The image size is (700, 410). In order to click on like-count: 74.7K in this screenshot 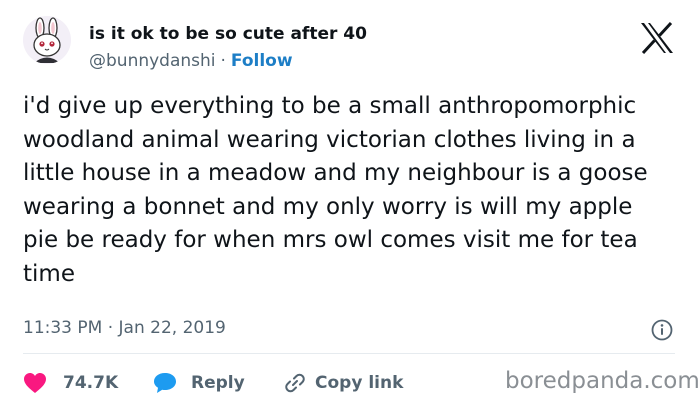, I will do `click(91, 383)`.